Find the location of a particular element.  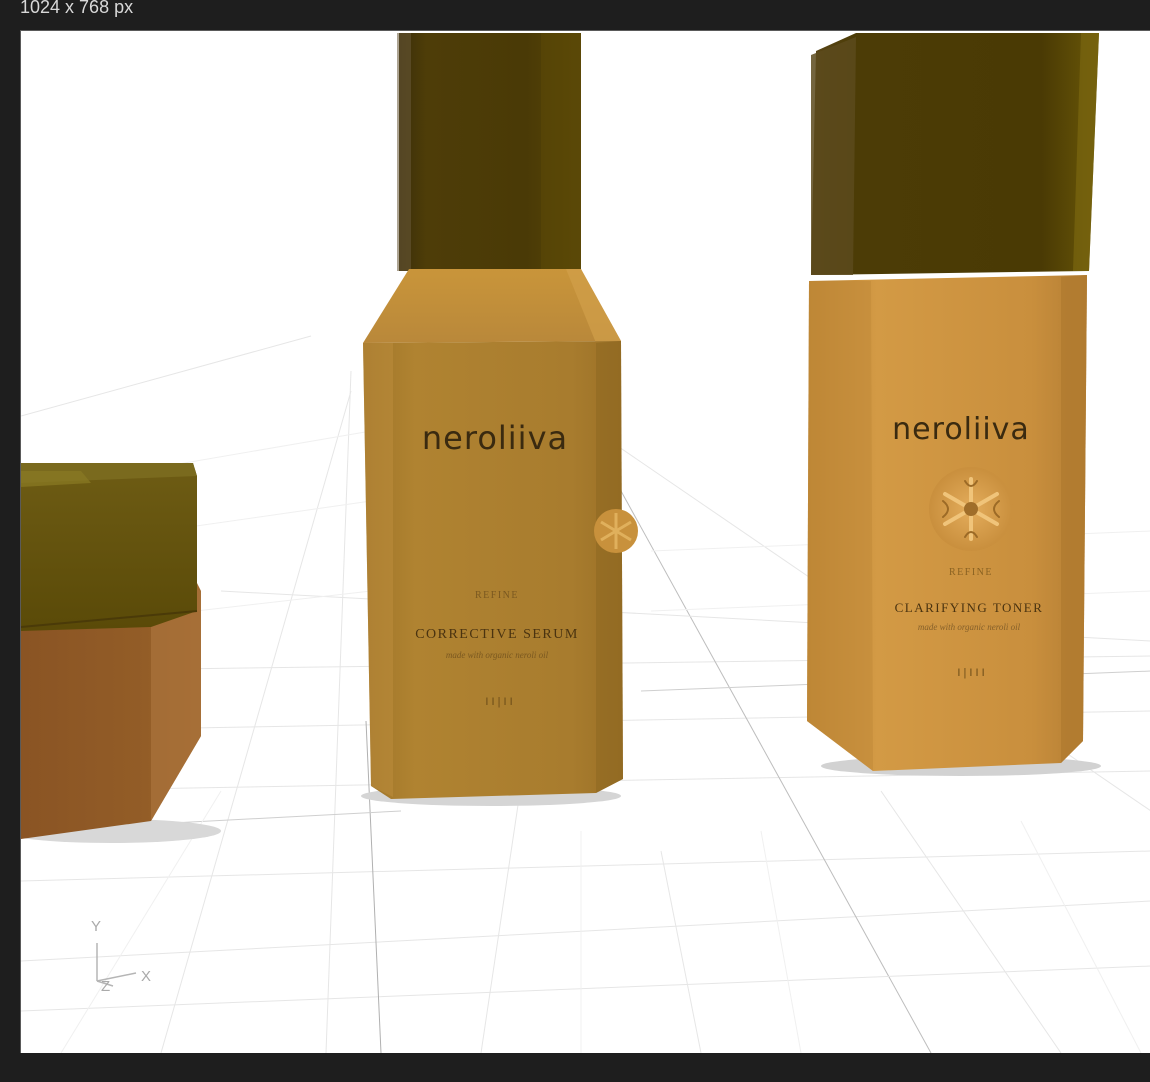

top-bar: 1024 x 768 px is located at coordinates (575, 11).